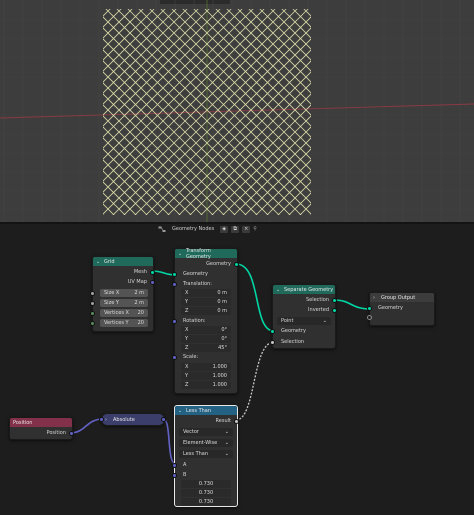  What do you see at coordinates (174, 274) in the screenshot?
I see `transform-geometry-input-socket` at bounding box center [174, 274].